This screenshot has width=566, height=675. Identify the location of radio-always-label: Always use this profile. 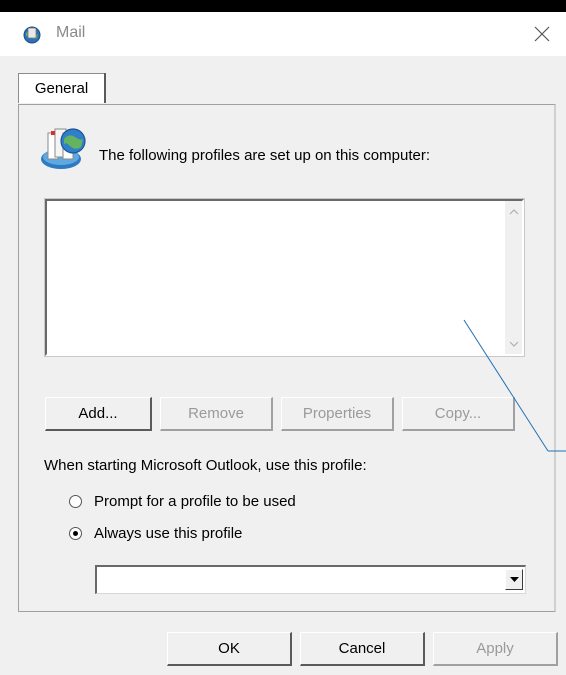
(168, 533).